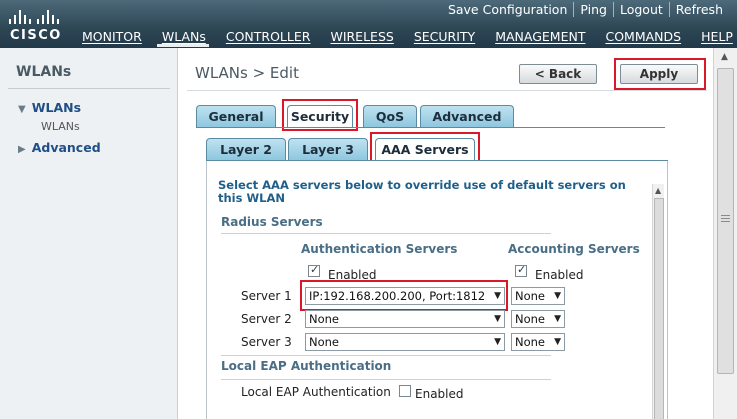 This screenshot has height=419, width=737. What do you see at coordinates (717, 36) in the screenshot?
I see `nav-help: HELP` at bounding box center [717, 36].